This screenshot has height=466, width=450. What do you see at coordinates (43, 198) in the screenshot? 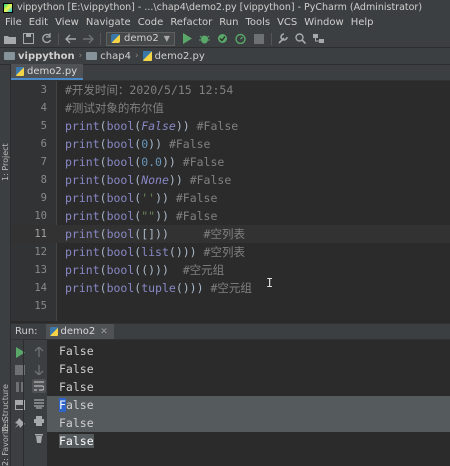
I see `line-number: 9` at bounding box center [43, 198].